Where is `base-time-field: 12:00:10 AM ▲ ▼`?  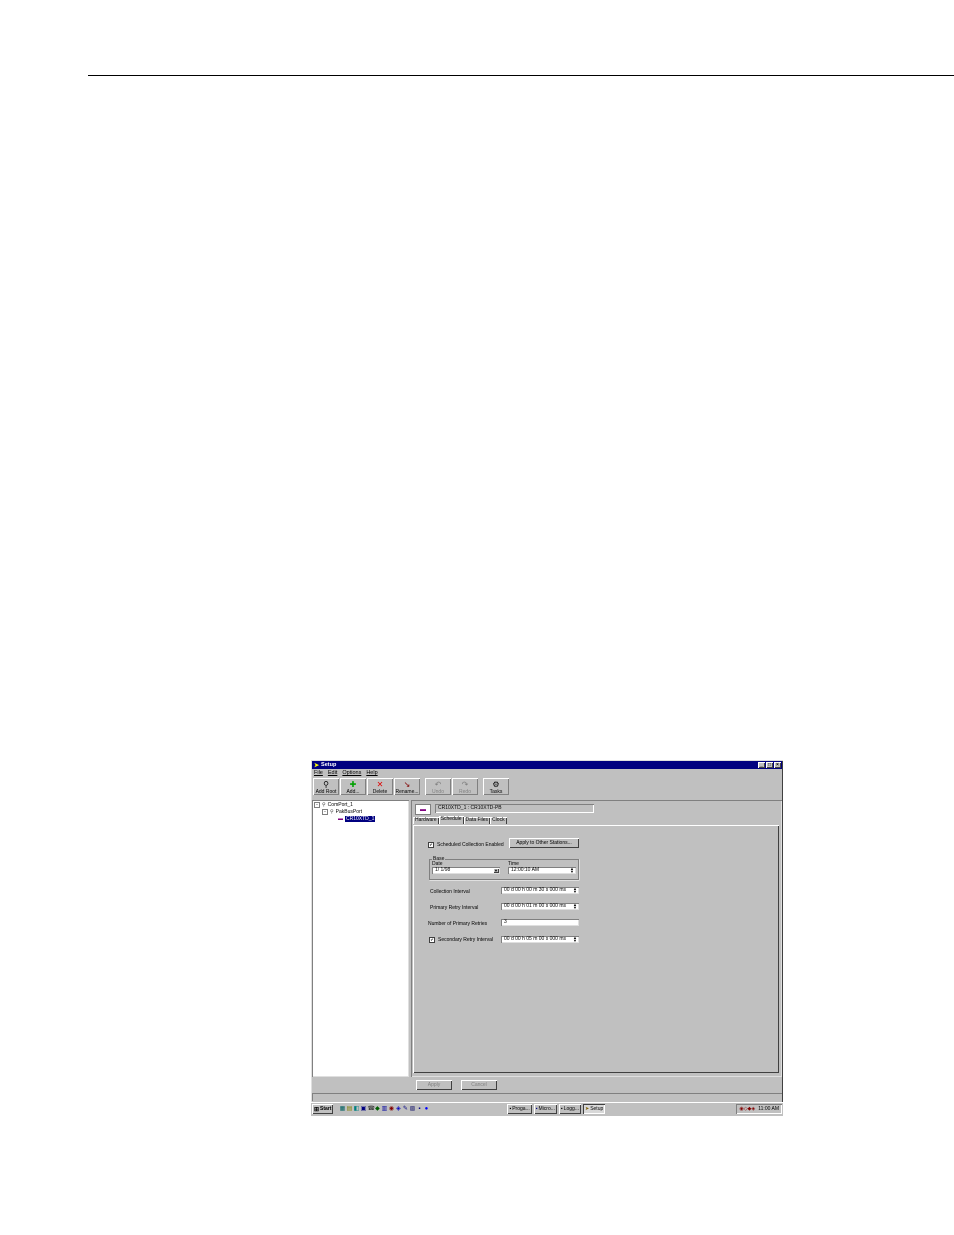
base-time-field: 12:00:10 AM ▲ ▼ is located at coordinates (542, 870).